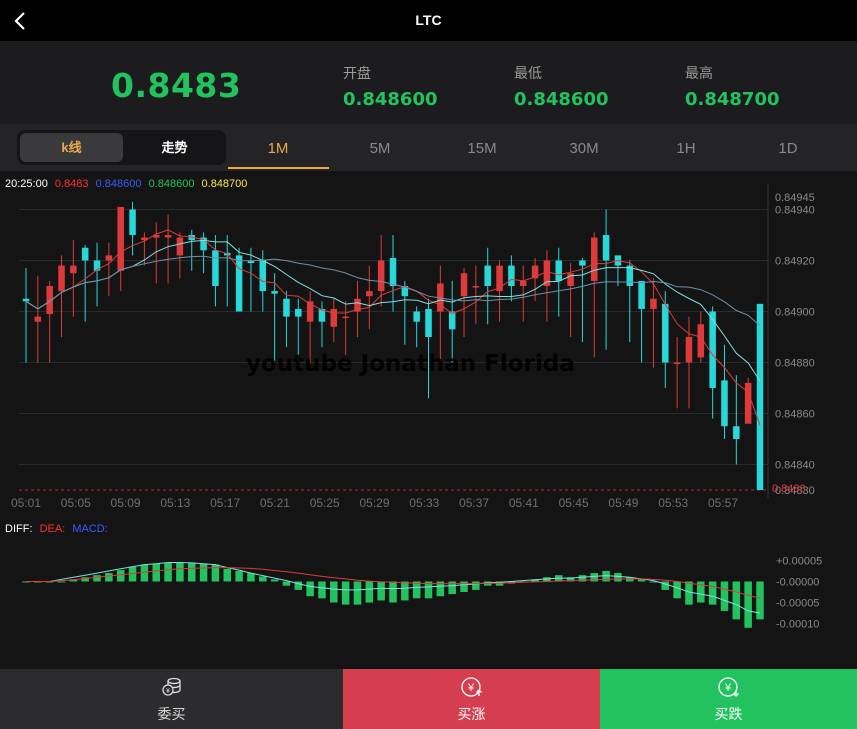 Image resolution: width=857 pixels, height=729 pixels. What do you see at coordinates (171, 699) in the screenshot?
I see `entrust-button: ¥ 委买` at bounding box center [171, 699].